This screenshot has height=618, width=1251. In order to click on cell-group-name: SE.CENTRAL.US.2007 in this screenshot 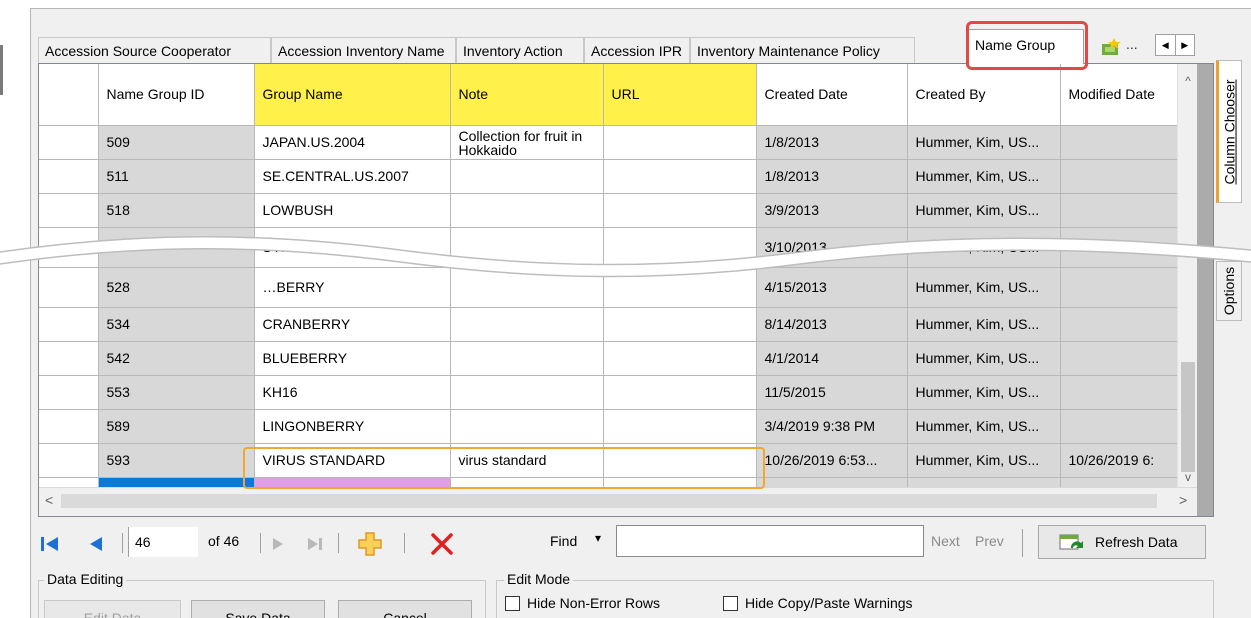, I will do `click(352, 176)`.